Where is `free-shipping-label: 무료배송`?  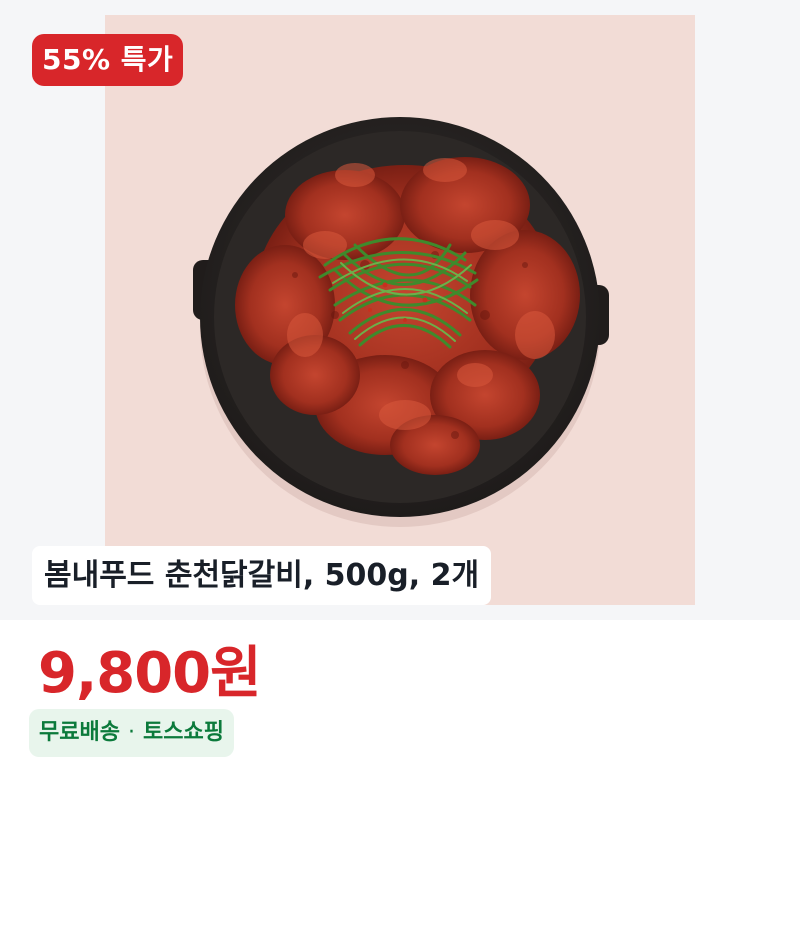 free-shipping-label: 무료배송 is located at coordinates (79, 732).